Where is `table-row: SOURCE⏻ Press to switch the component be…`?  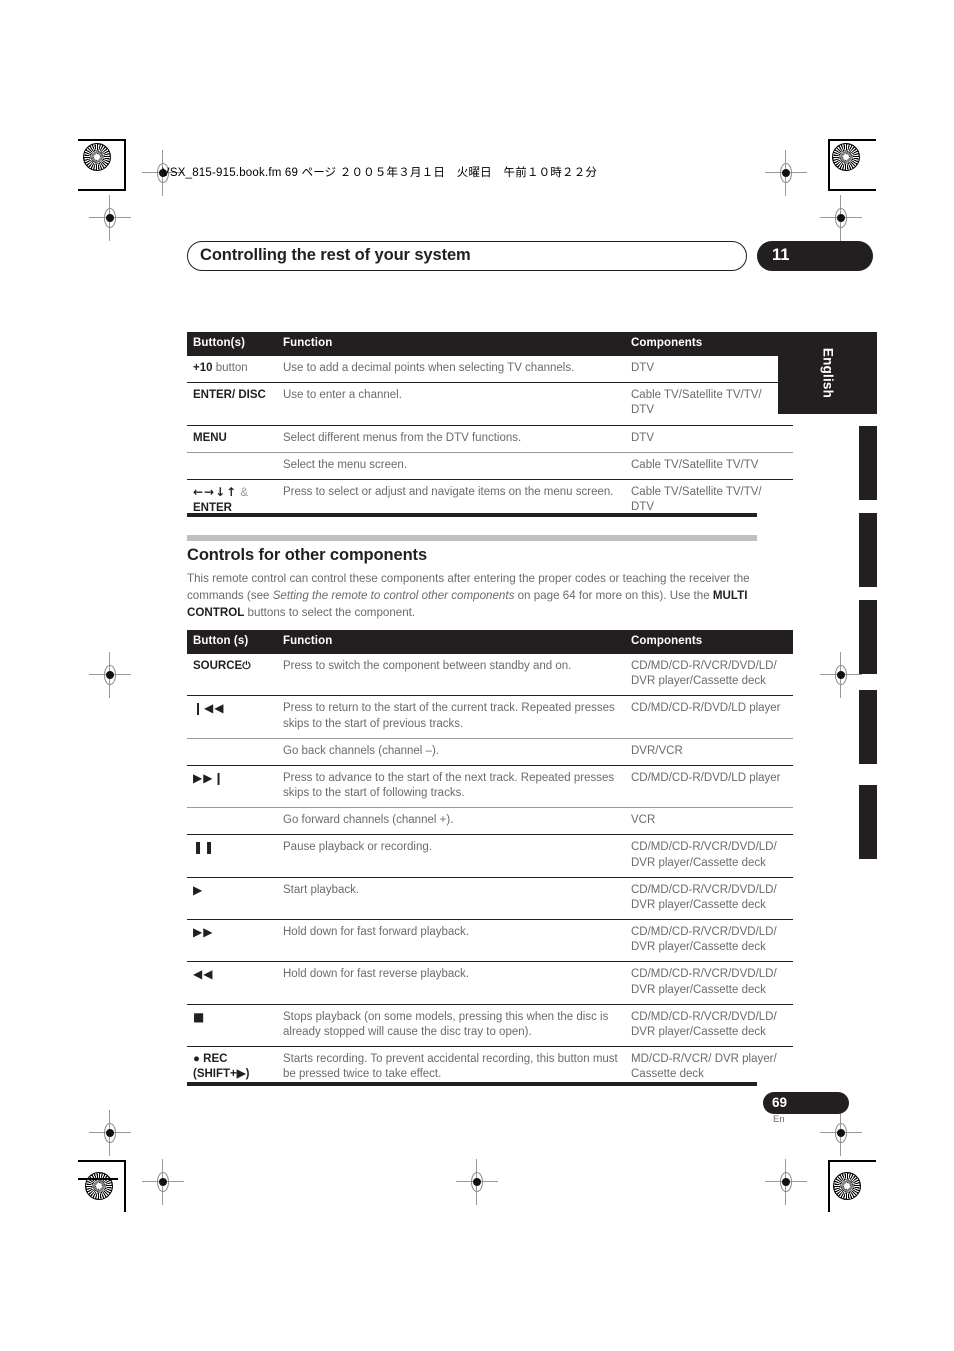 table-row: SOURCE⏻ Press to switch the component be… is located at coordinates (490, 674).